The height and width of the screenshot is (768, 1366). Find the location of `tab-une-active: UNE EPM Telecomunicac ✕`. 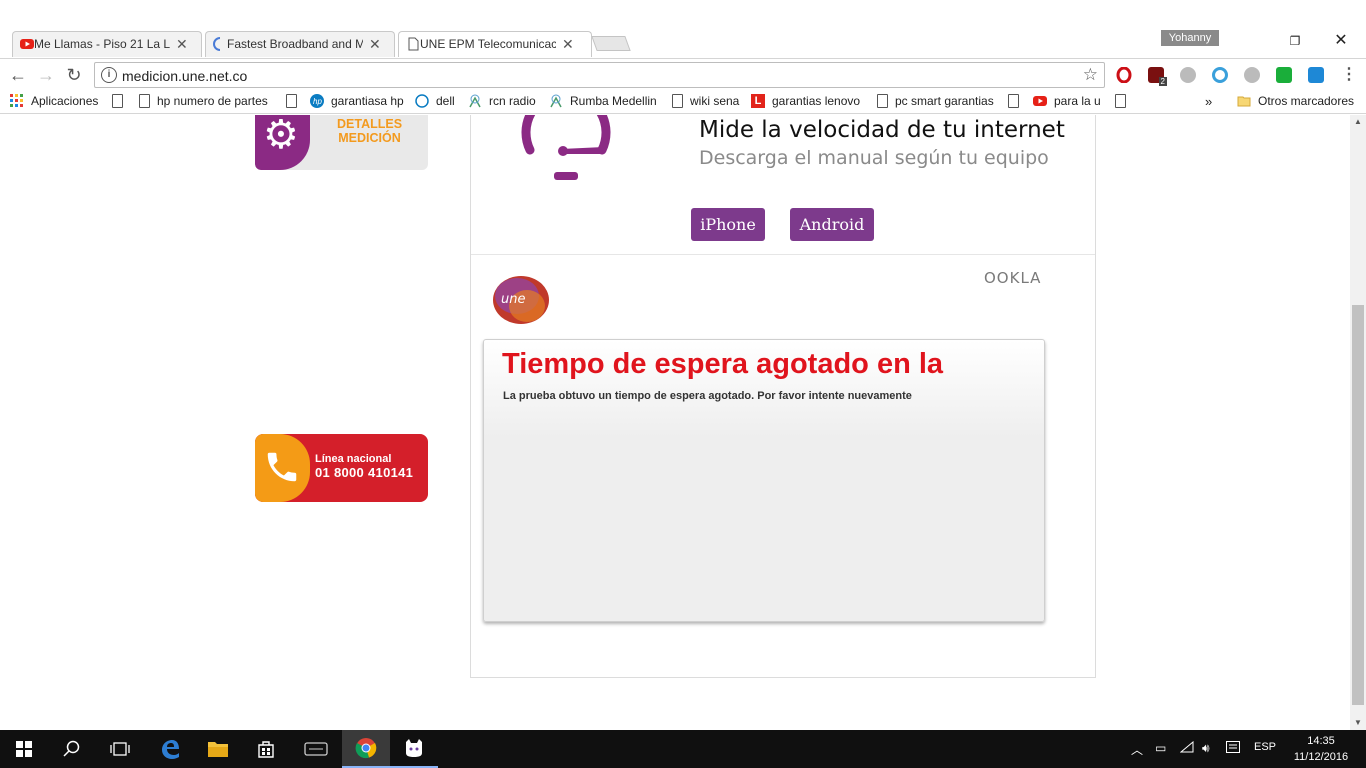

tab-une-active: UNE EPM Telecomunicac ✕ is located at coordinates (495, 44).